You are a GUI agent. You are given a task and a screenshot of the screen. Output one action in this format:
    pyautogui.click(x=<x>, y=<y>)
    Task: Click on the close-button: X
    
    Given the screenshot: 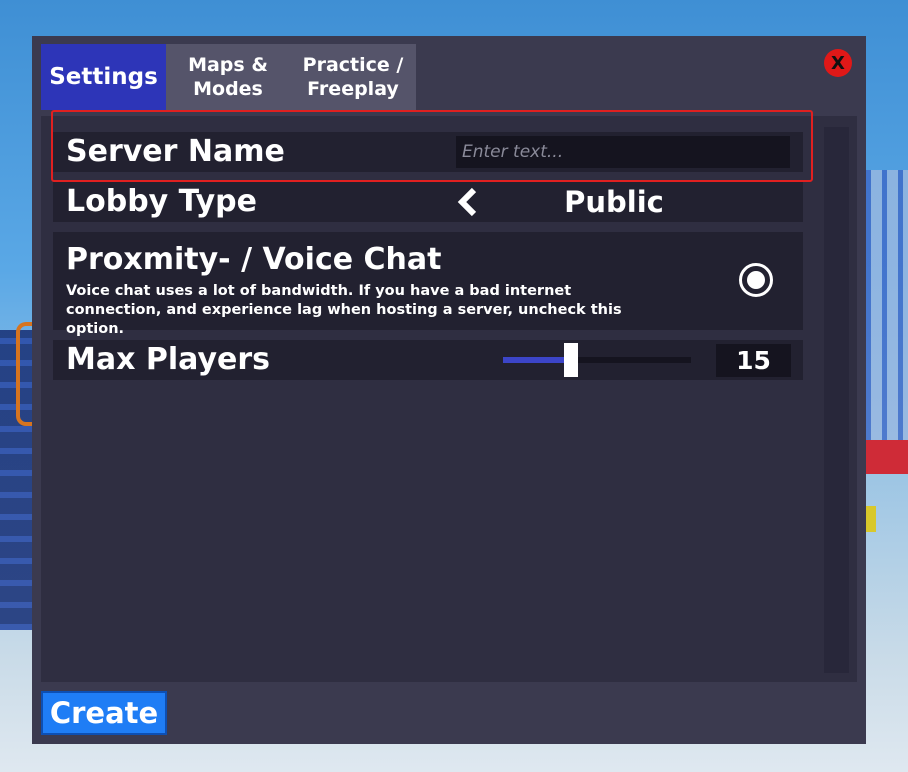 What is the action you would take?
    pyautogui.click(x=838, y=63)
    